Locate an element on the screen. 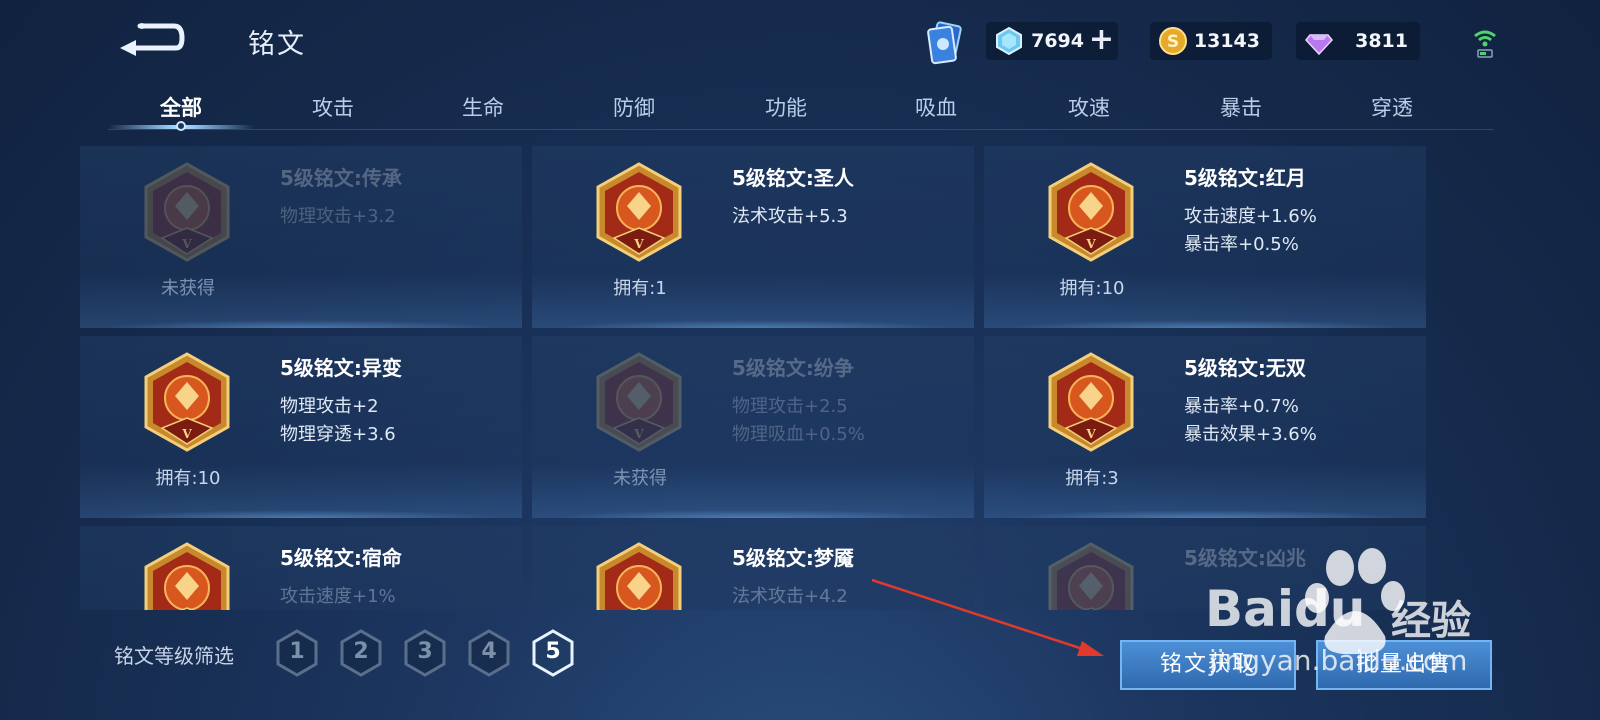  rune-card: V 5级铭文:传承 物理攻击+3.2 未获得 is located at coordinates (301, 237).